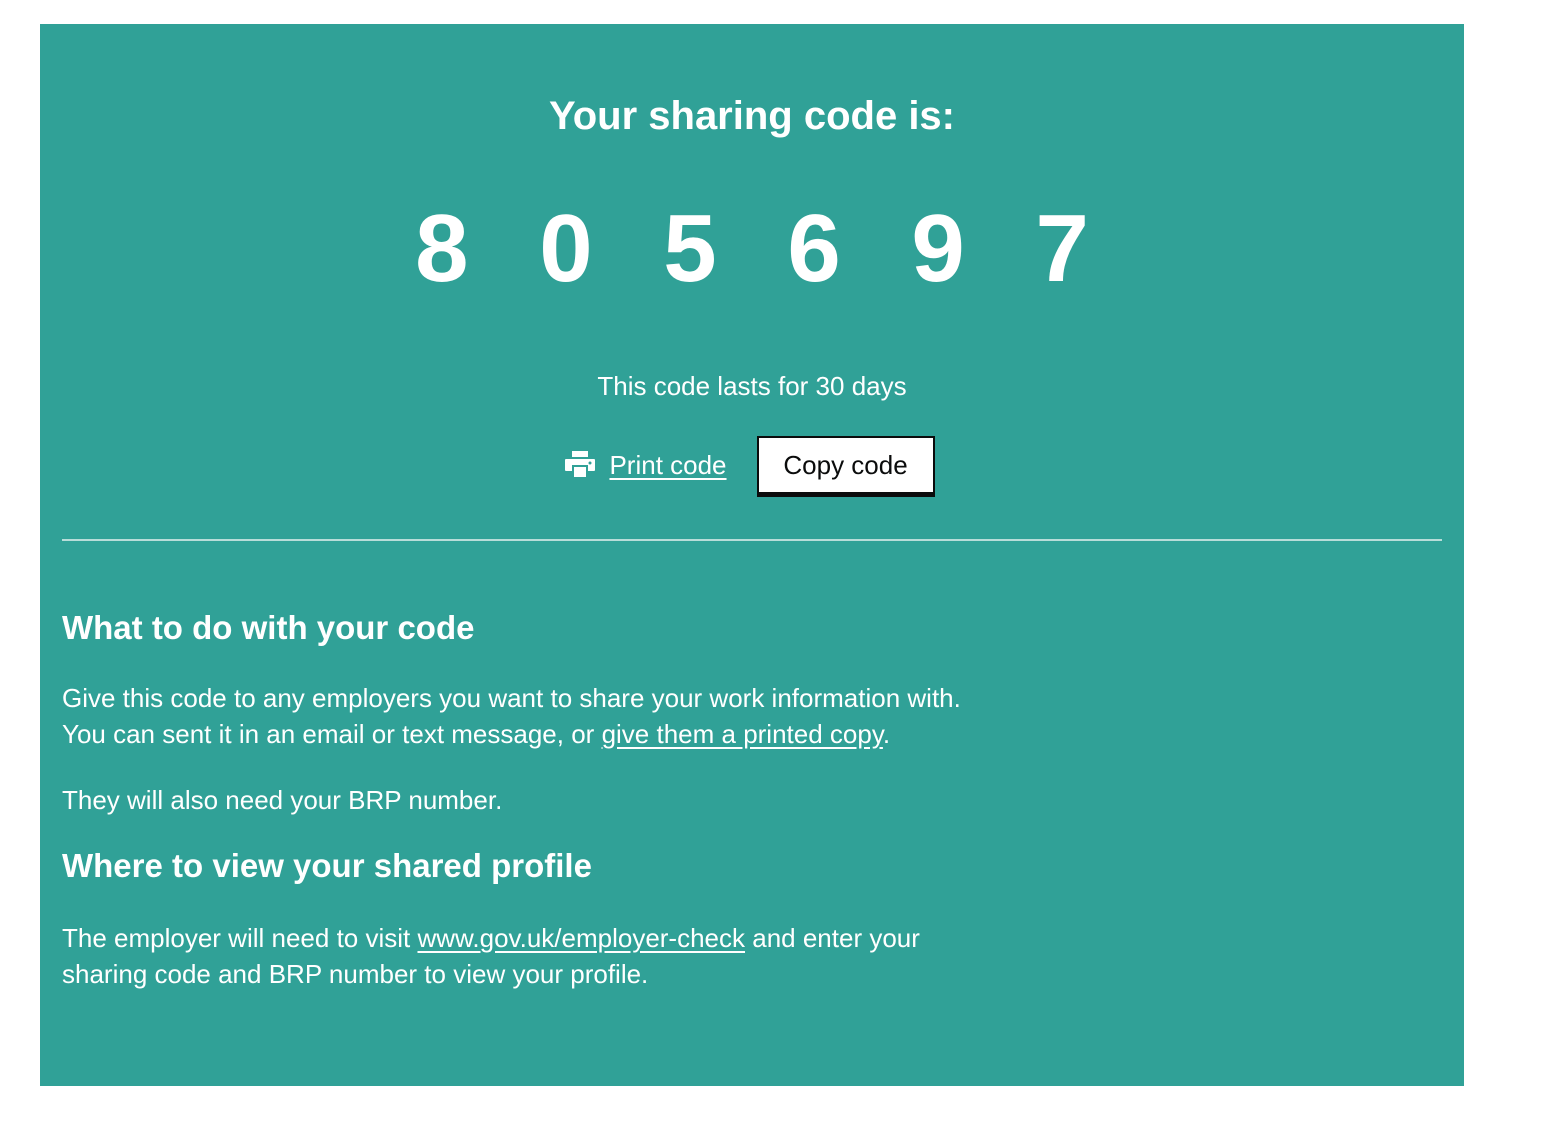  Describe the element at coordinates (742, 734) in the screenshot. I see `printed-copy-link: give them a printed copy` at that location.